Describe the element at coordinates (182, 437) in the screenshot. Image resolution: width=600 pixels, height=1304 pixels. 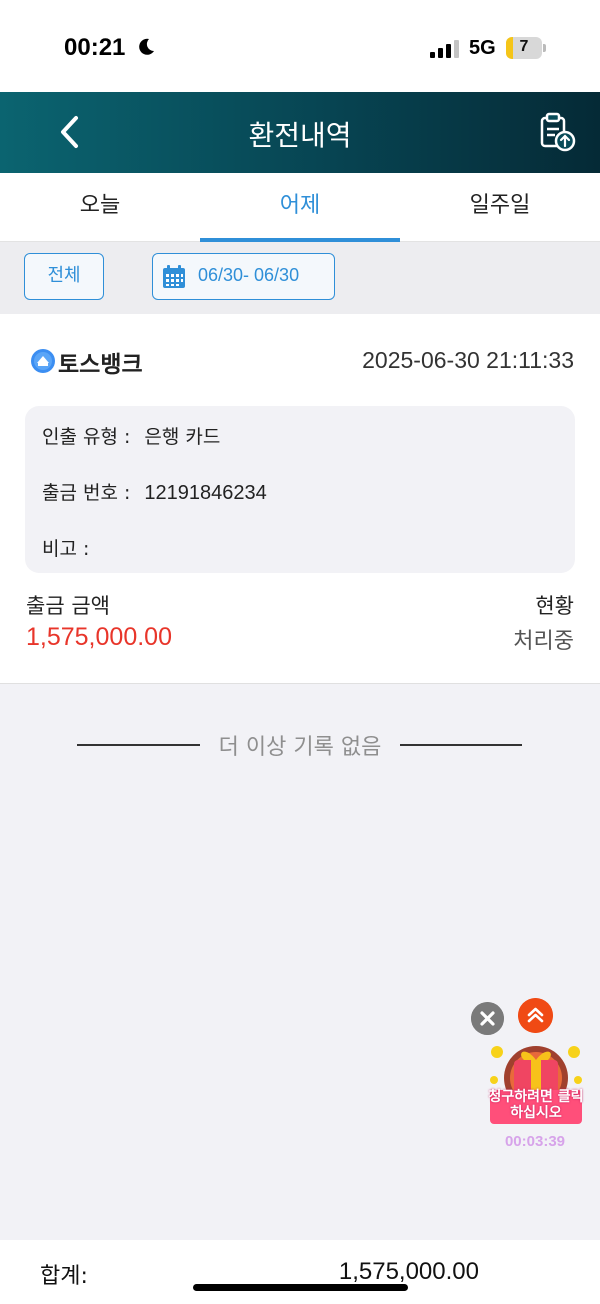
I see `withdraw-type-value: 은행 카드` at that location.